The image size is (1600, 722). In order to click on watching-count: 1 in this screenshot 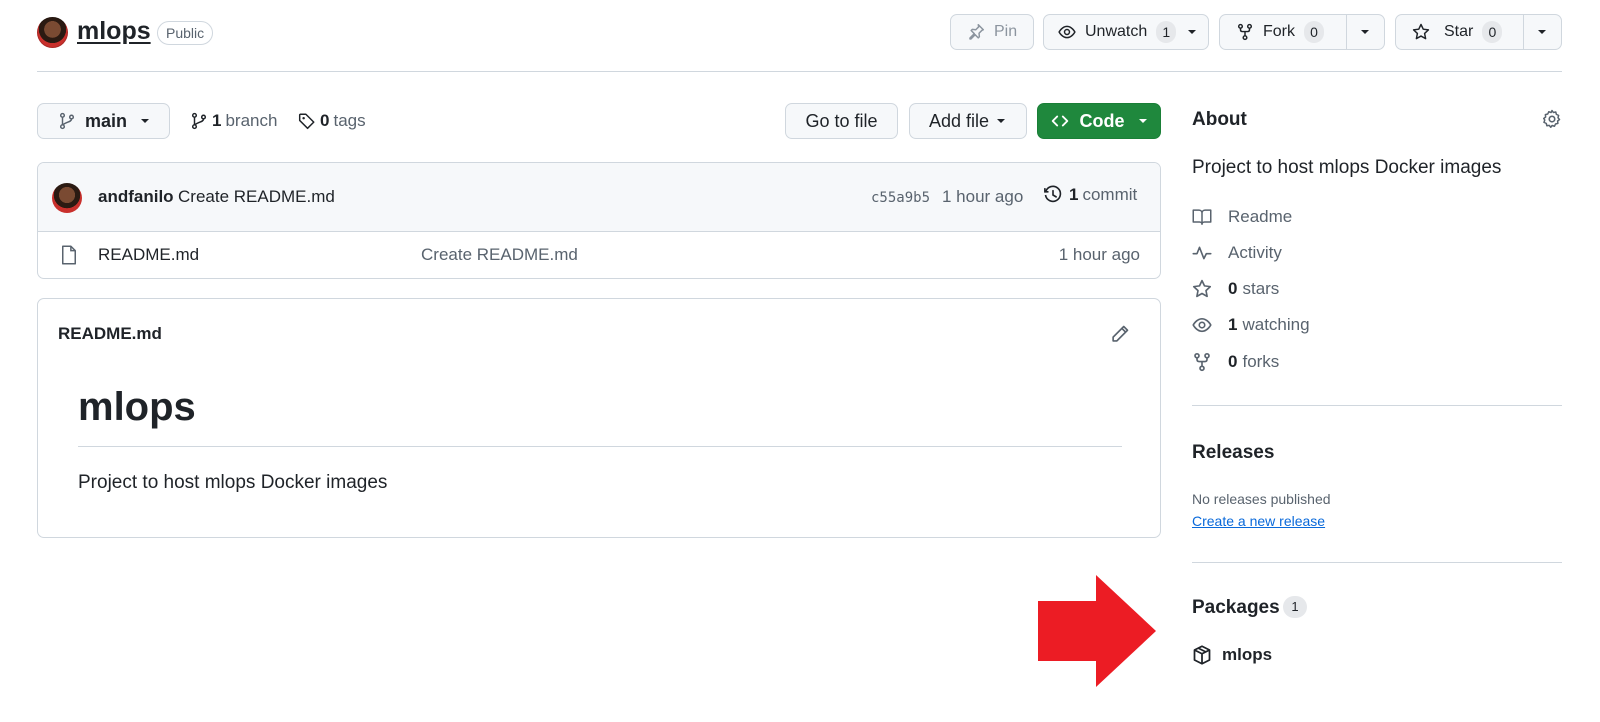, I will do `click(1233, 324)`.